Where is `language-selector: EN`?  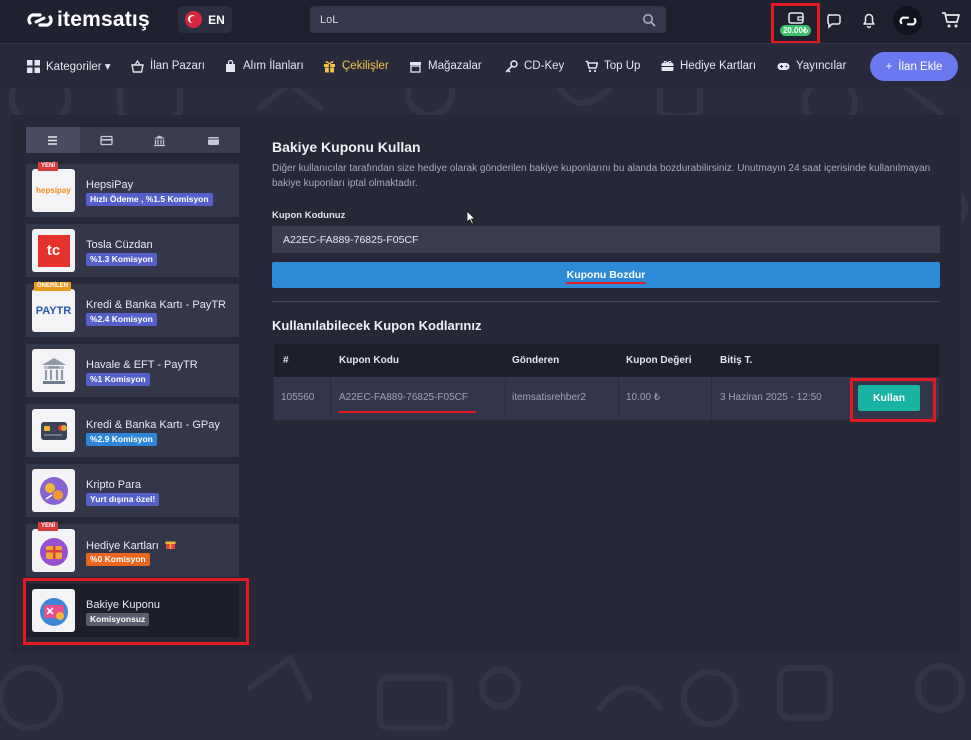
language-selector: EN is located at coordinates (205, 19).